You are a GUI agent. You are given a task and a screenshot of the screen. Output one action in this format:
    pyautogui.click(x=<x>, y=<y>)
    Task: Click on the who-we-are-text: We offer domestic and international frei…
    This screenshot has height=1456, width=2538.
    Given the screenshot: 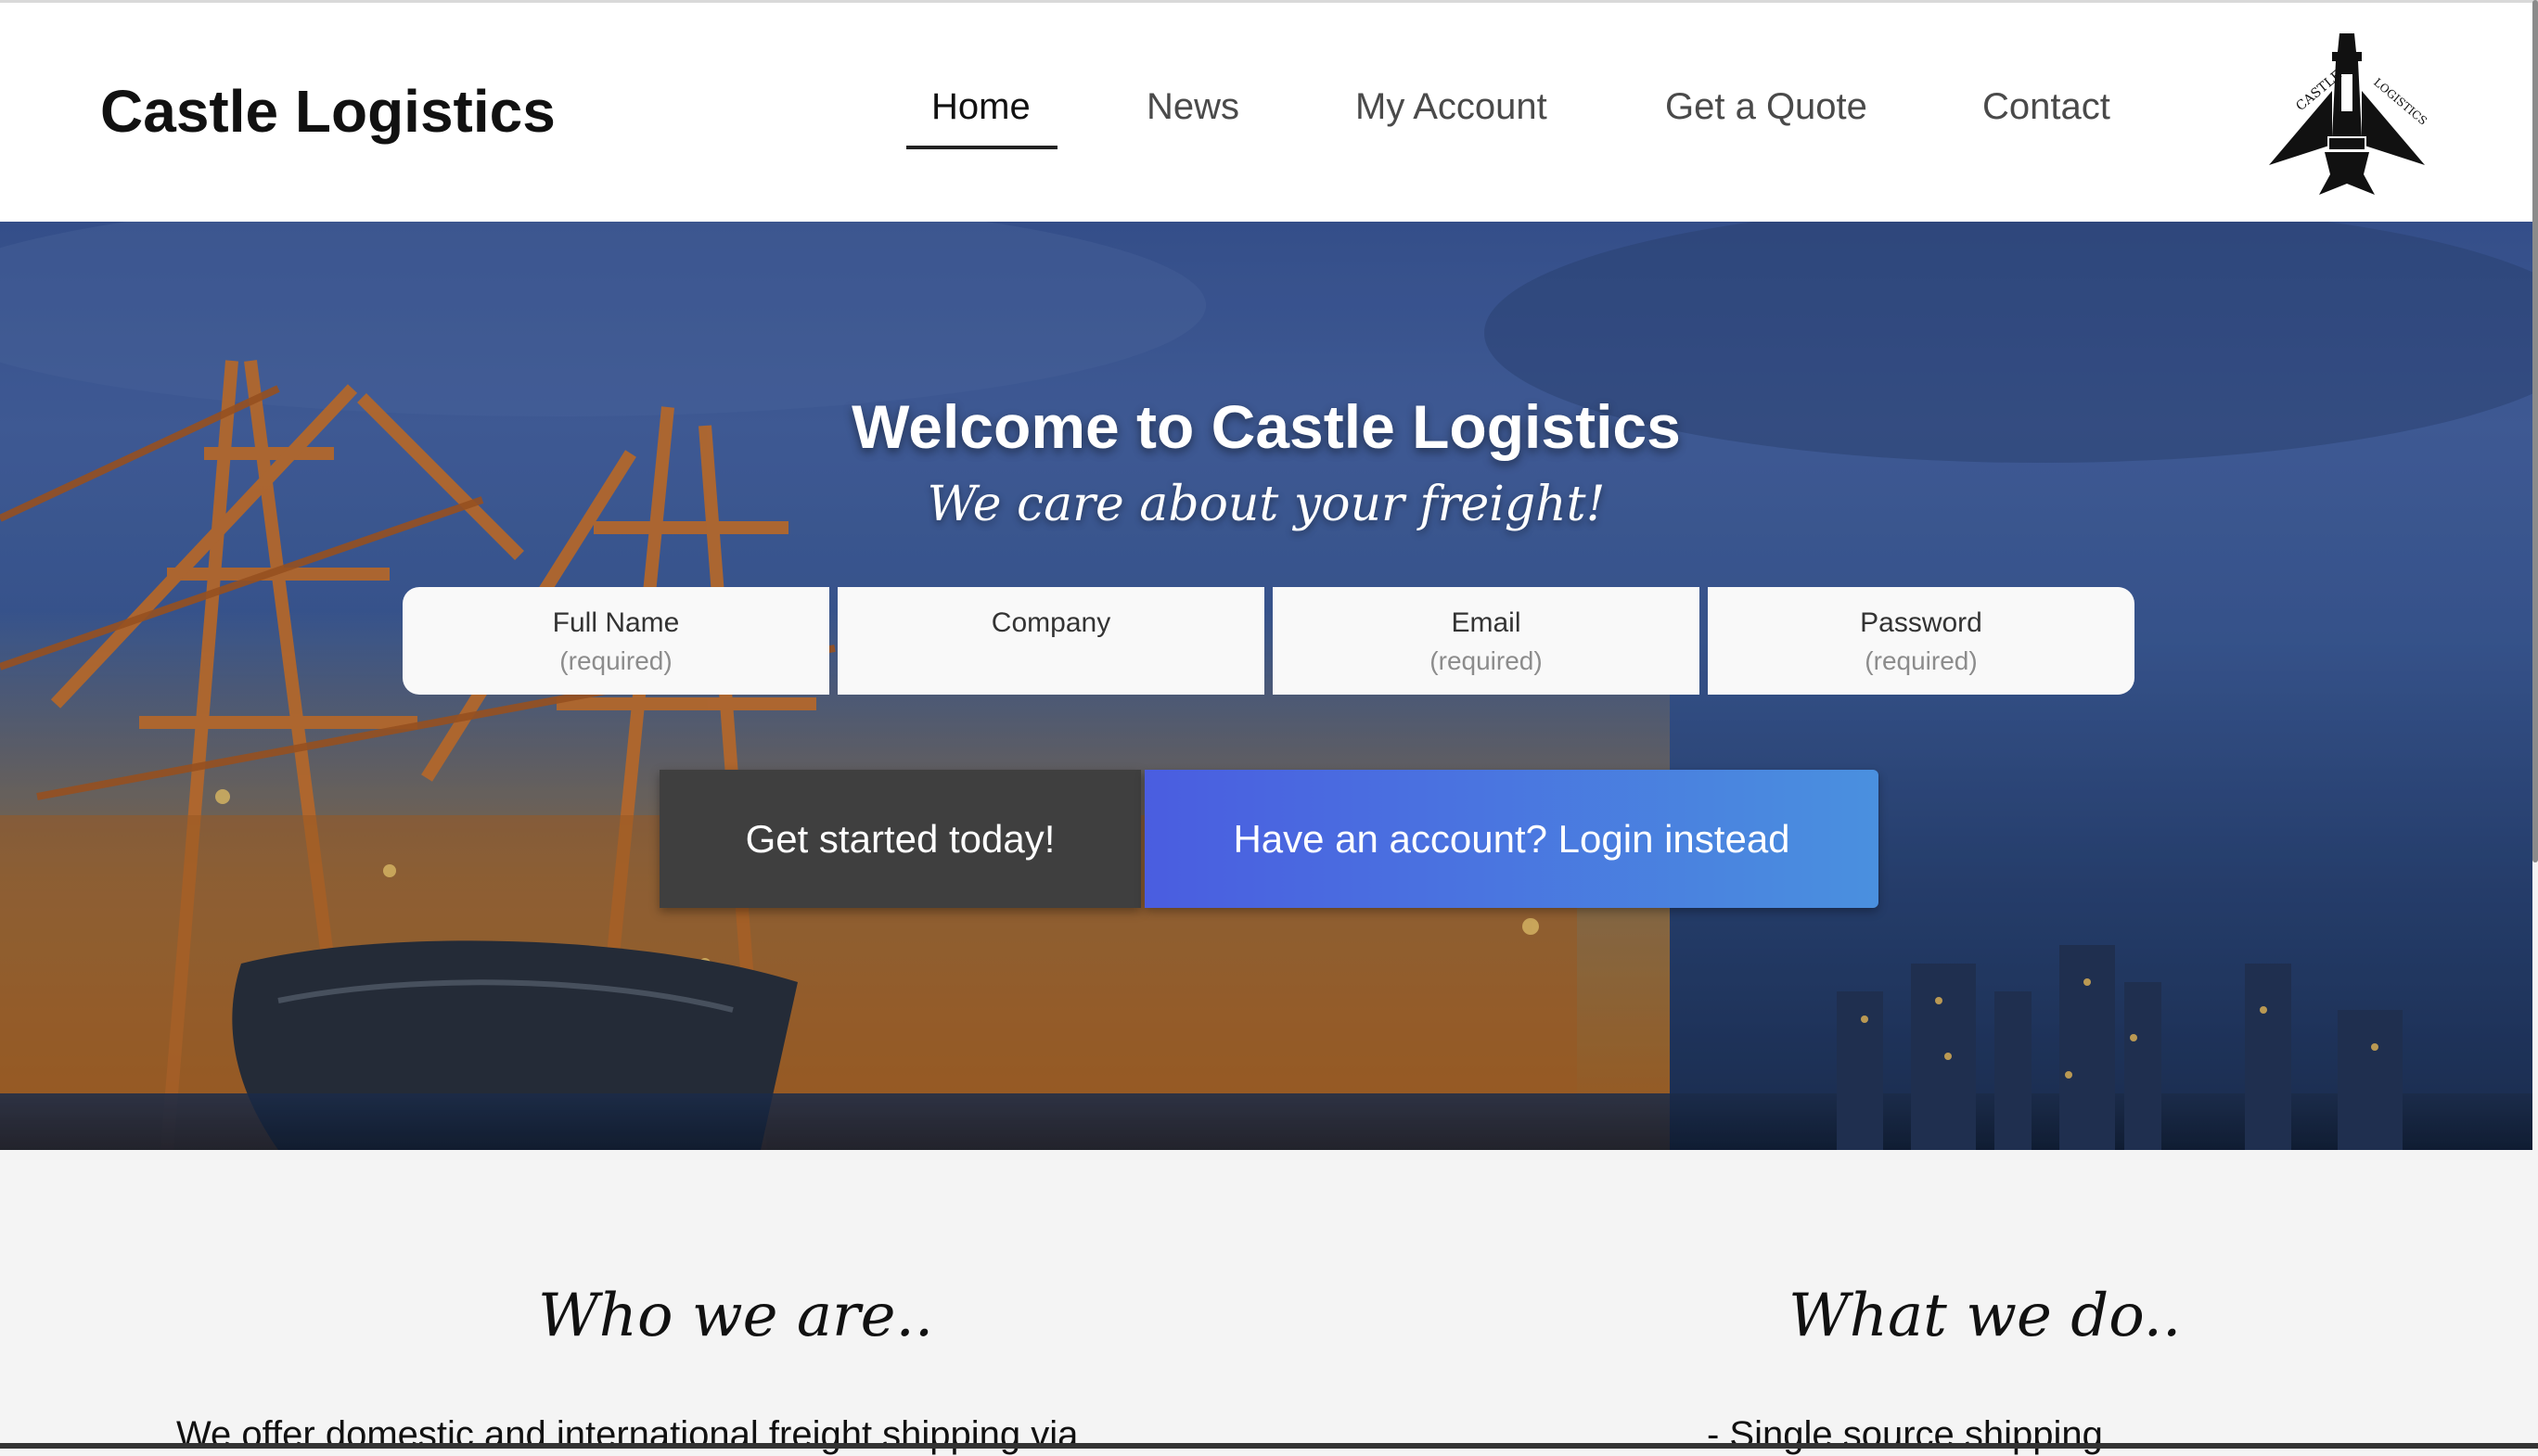 What is the action you would take?
    pyautogui.click(x=627, y=1434)
    